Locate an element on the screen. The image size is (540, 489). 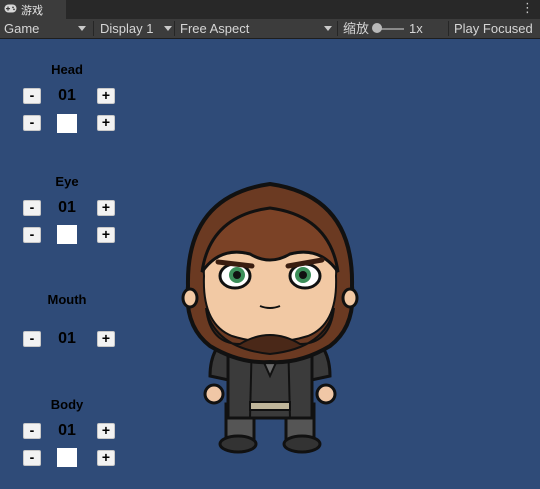
character-head is located at coordinates (270, 273).